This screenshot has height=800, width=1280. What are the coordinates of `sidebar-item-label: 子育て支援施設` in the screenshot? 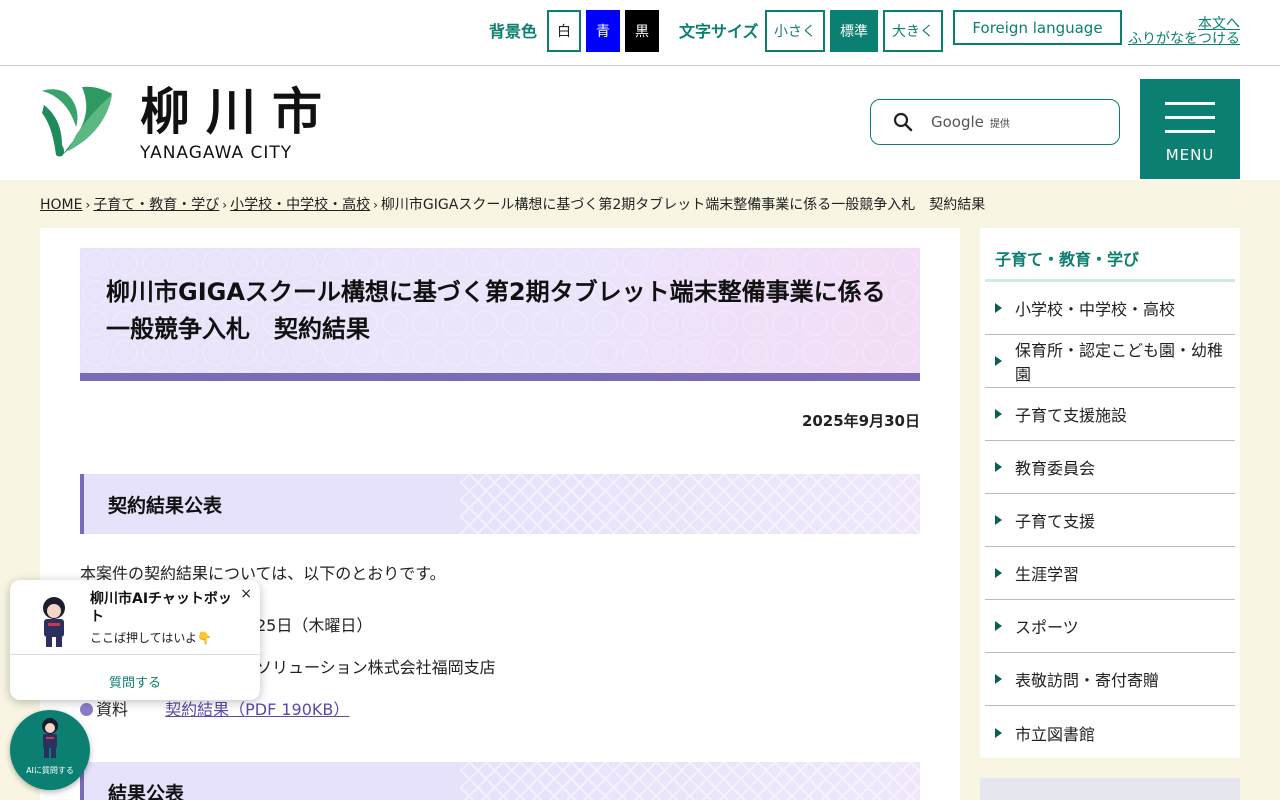 It's located at (1071, 415).